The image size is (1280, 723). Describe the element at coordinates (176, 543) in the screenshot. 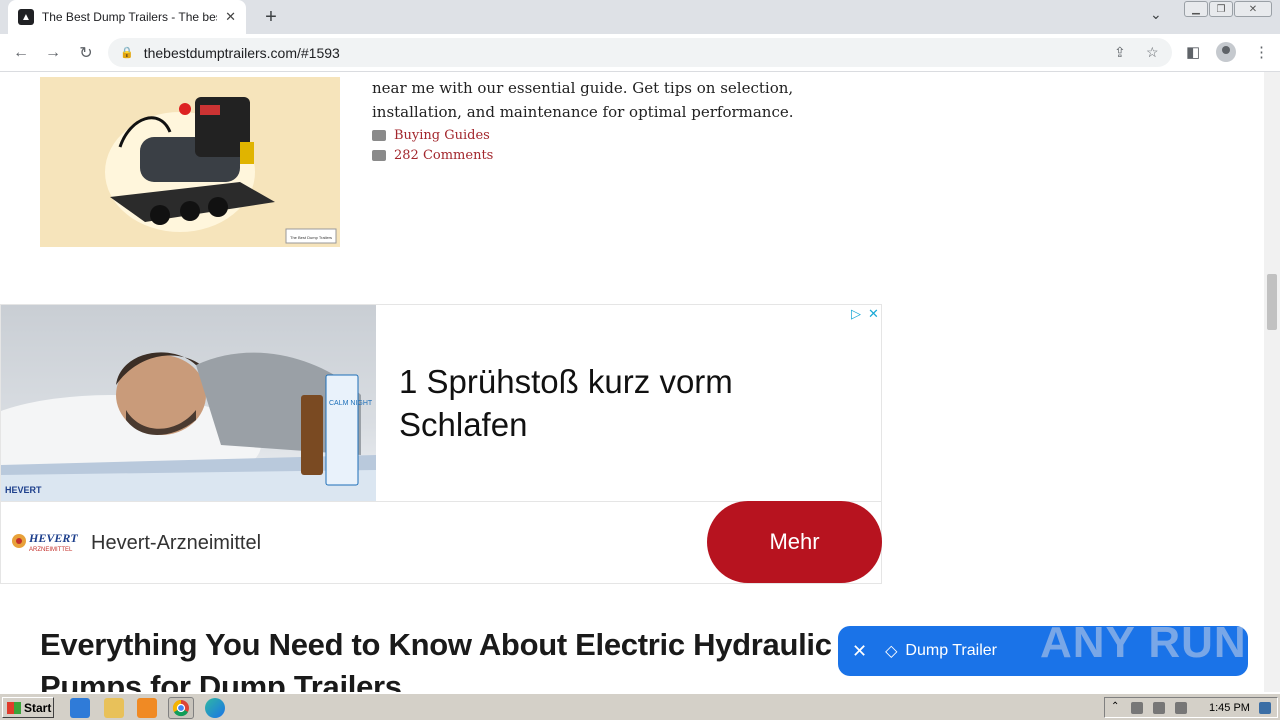

I see `ad-brand-name: Hevert-Arzneimittel` at that location.